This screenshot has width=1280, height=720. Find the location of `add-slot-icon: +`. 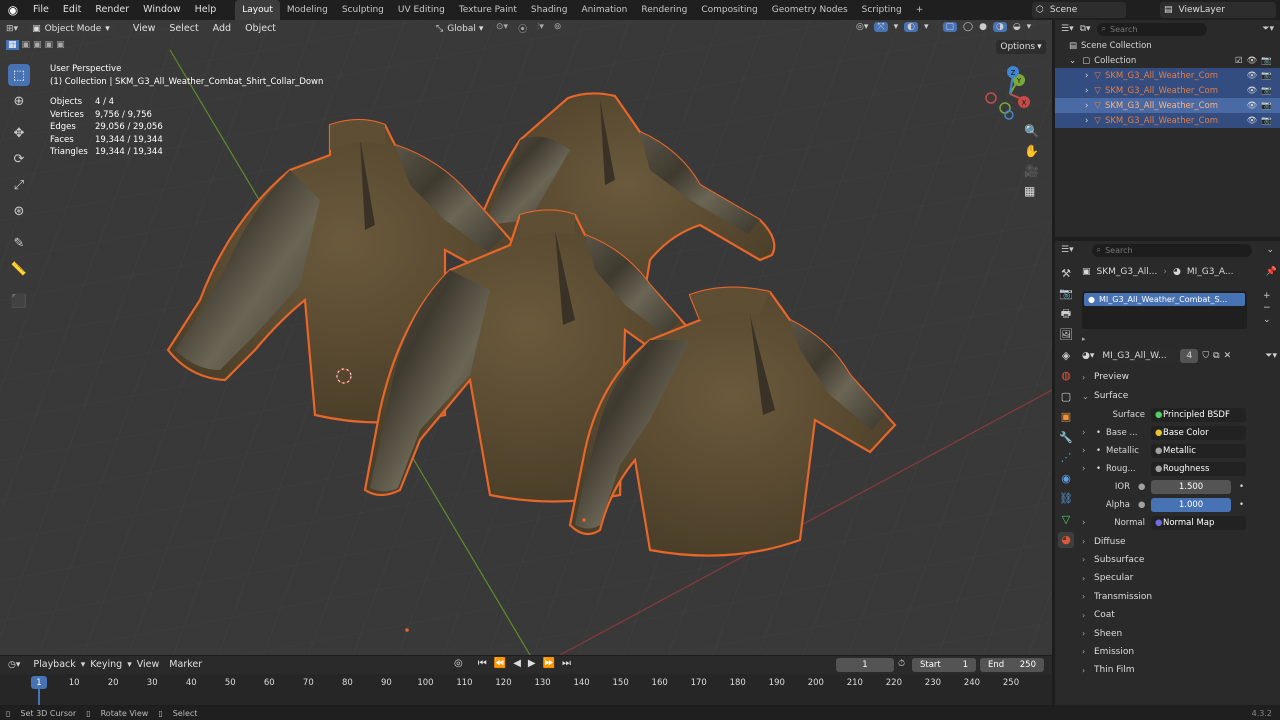

add-slot-icon: + is located at coordinates (1267, 296).